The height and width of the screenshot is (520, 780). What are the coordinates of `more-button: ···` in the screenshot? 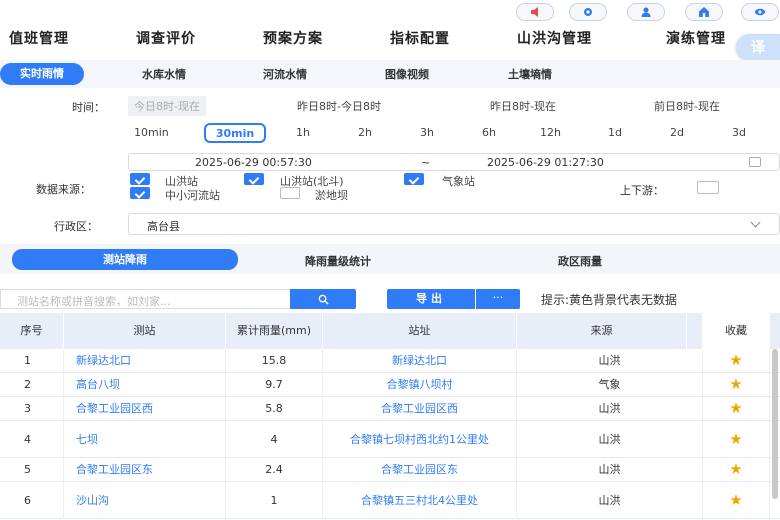 It's located at (498, 299).